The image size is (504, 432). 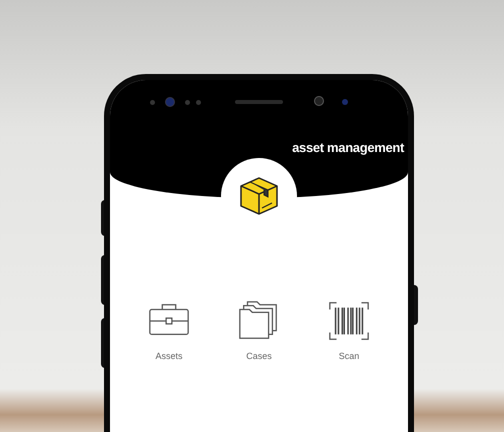 I want to click on package-icon, so click(x=259, y=196).